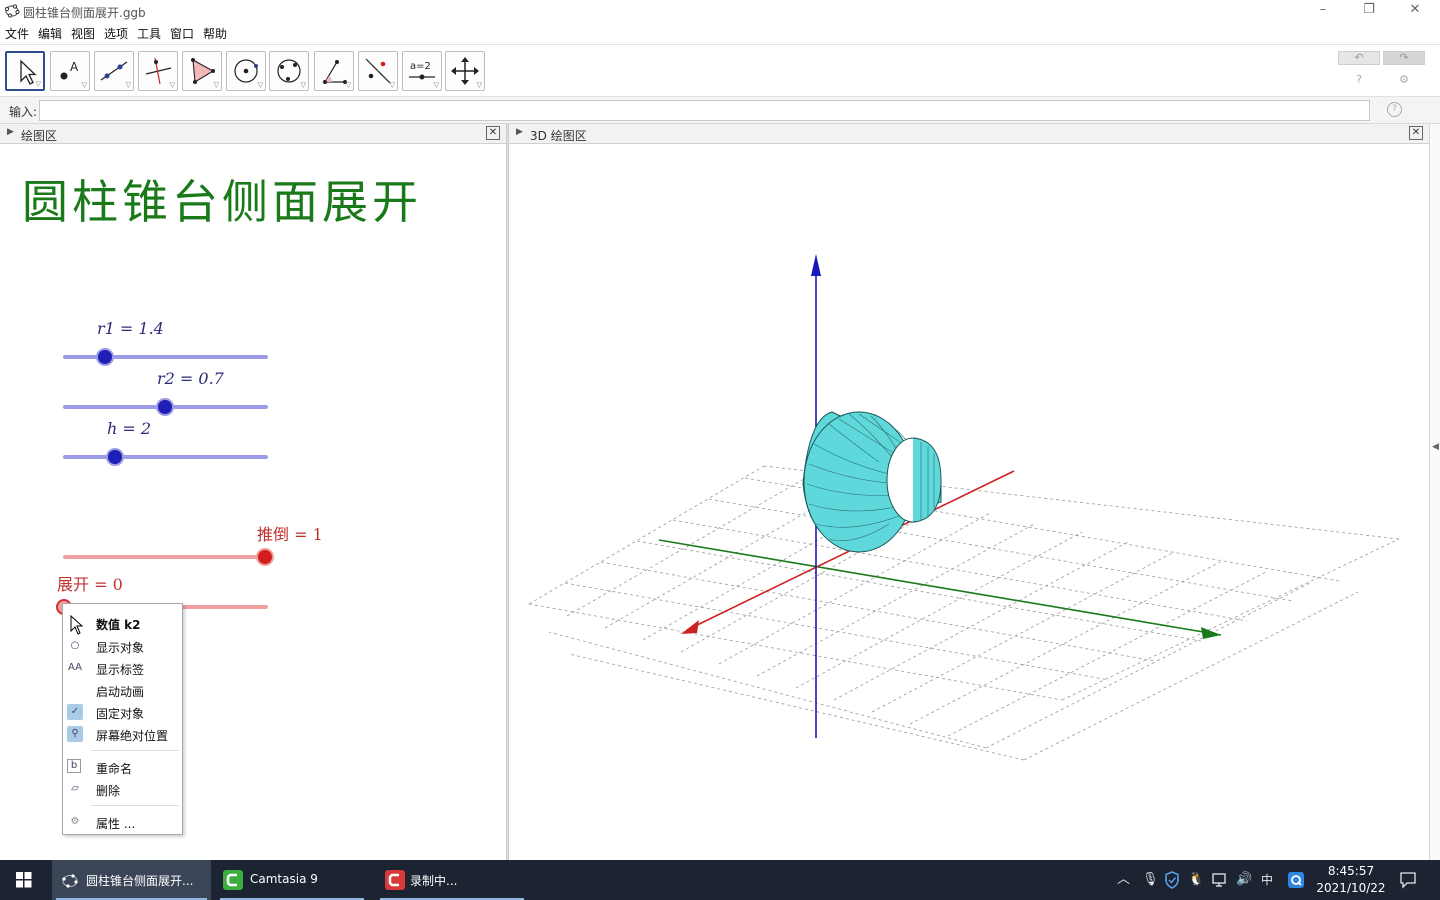  I want to click on move-view-tool-button: ▽, so click(465, 71).